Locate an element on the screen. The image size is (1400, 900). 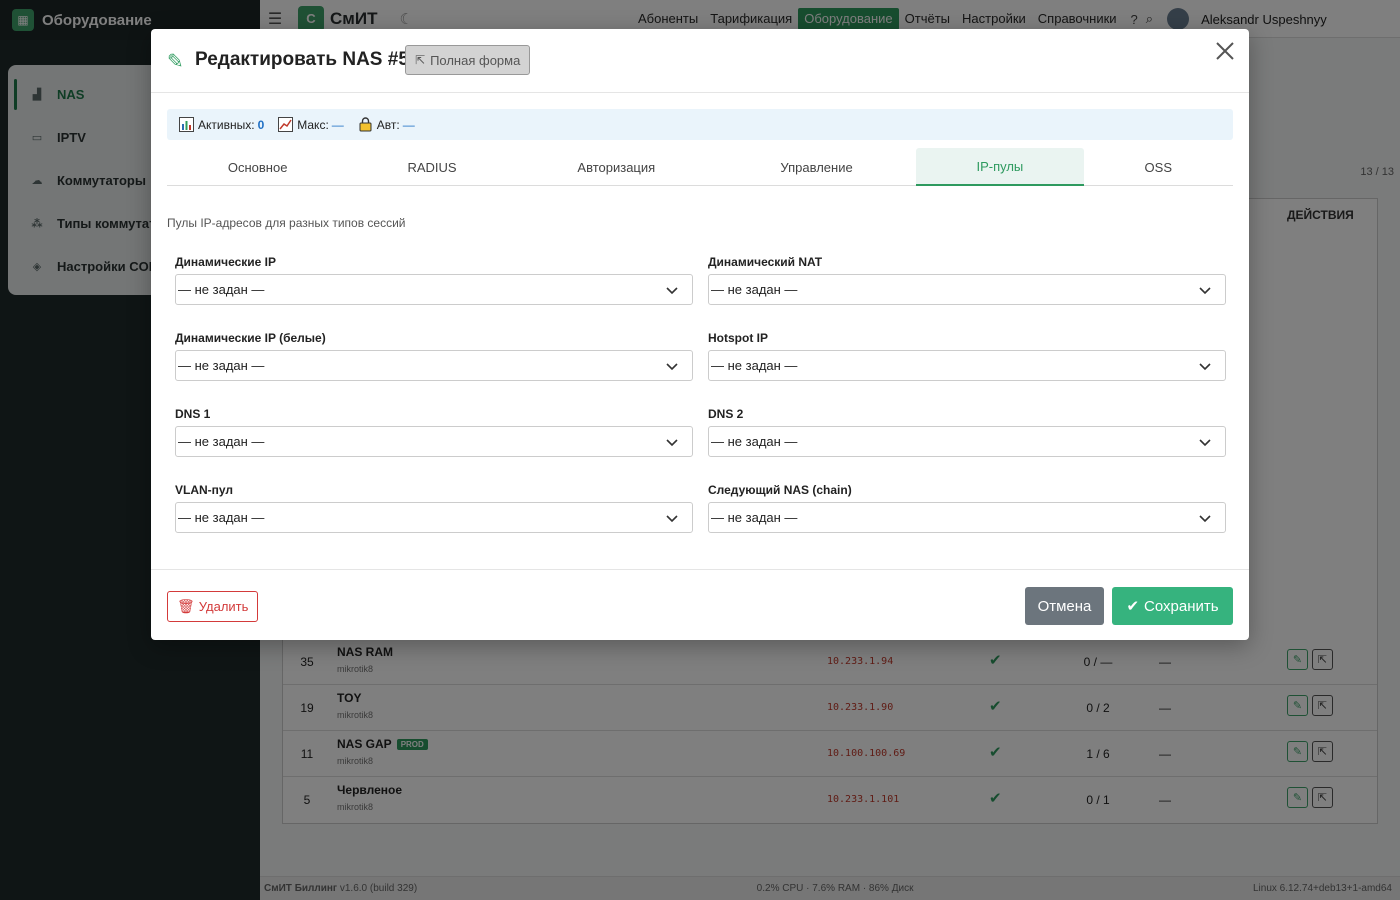
field-label: Динамический NAT is located at coordinates (765, 262).